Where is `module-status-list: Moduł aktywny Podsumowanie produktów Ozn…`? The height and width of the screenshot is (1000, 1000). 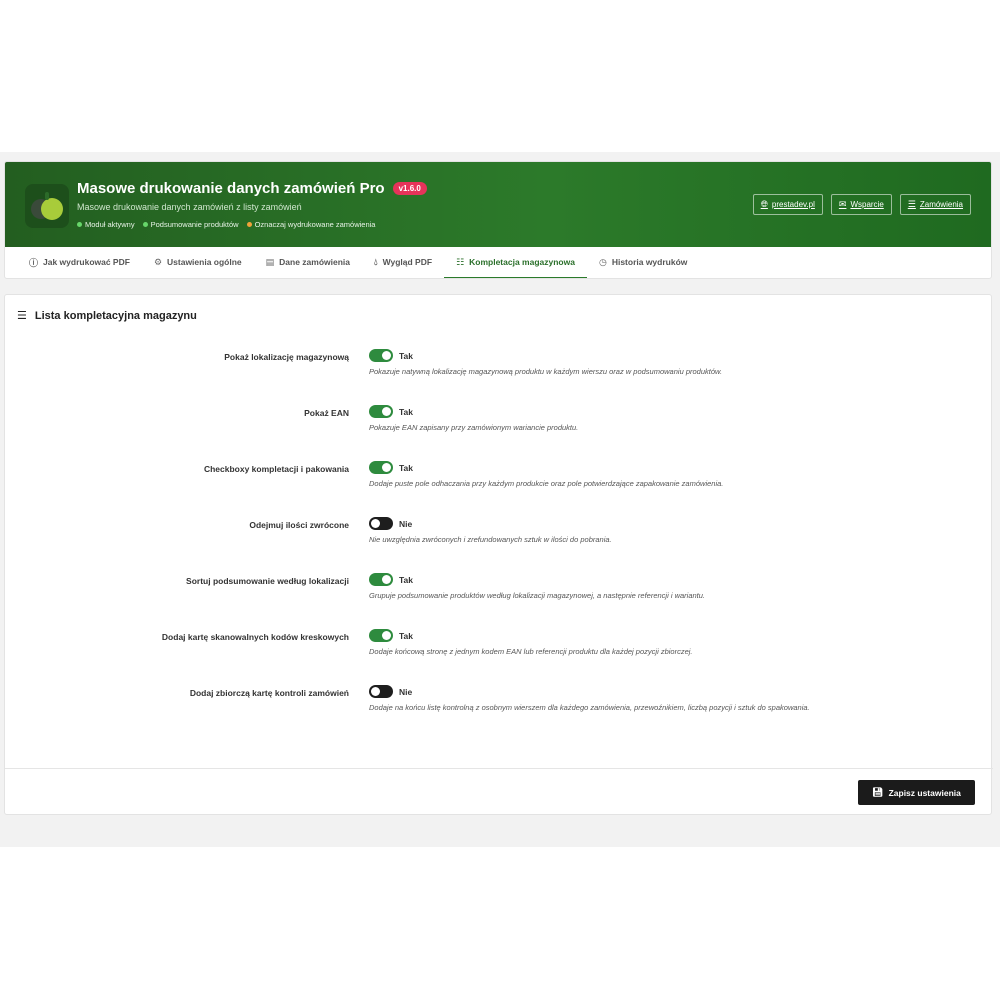 module-status-list: Moduł aktywny Podsumowanie produktów Ozn… is located at coordinates (226, 224).